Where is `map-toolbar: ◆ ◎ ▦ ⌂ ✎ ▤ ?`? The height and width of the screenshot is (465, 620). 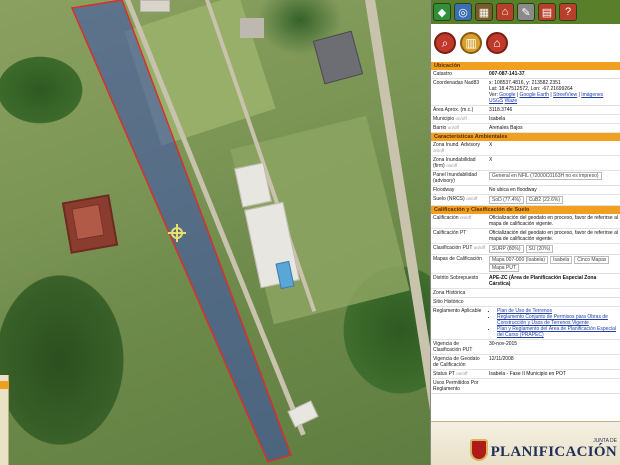 map-toolbar: ◆ ◎ ▦ ⌂ ✎ ▤ ? is located at coordinates (525, 12).